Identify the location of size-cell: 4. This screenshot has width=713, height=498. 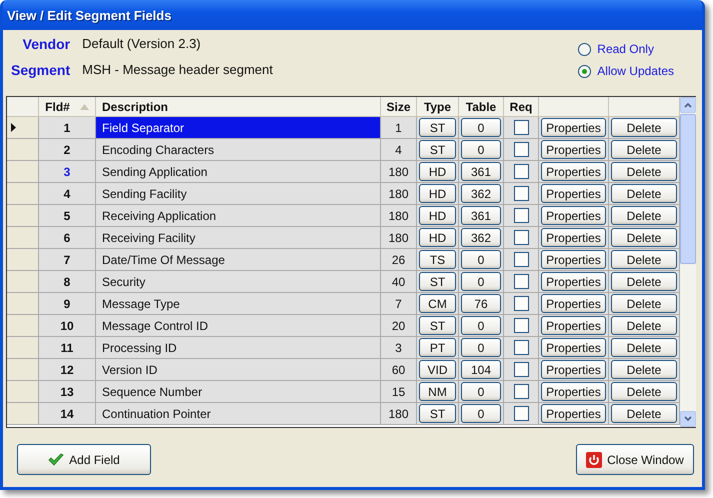
(399, 149).